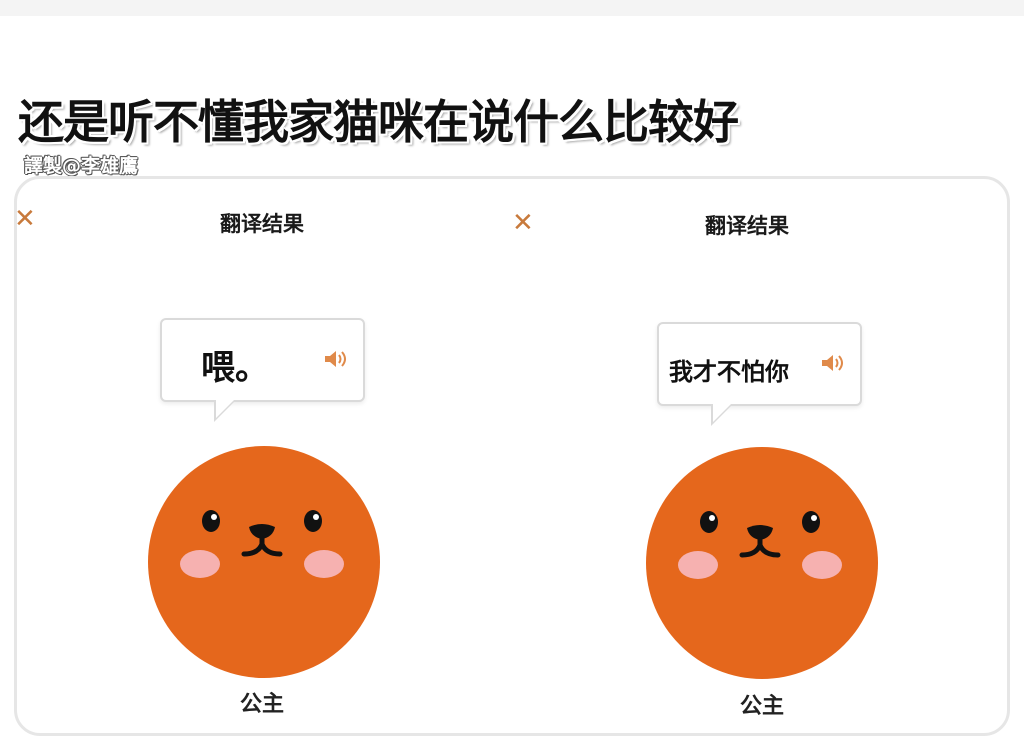 This screenshot has width=1024, height=751. I want to click on speech-bubble: 喂。, so click(262, 370).